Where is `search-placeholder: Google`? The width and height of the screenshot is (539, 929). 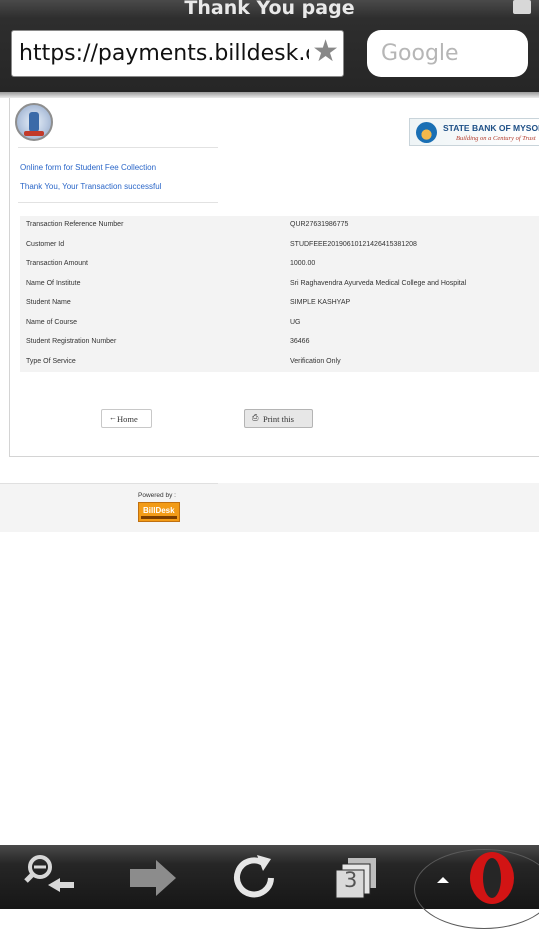 search-placeholder: Google is located at coordinates (420, 53).